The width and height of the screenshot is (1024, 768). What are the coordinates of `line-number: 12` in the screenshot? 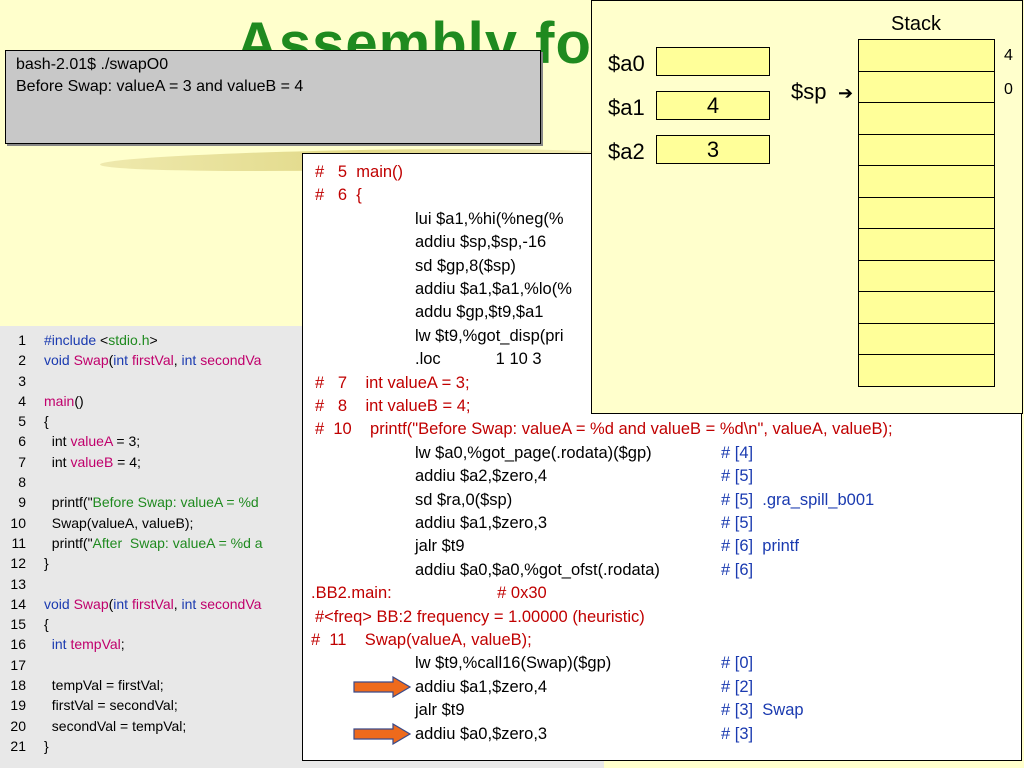 It's located at (18, 563).